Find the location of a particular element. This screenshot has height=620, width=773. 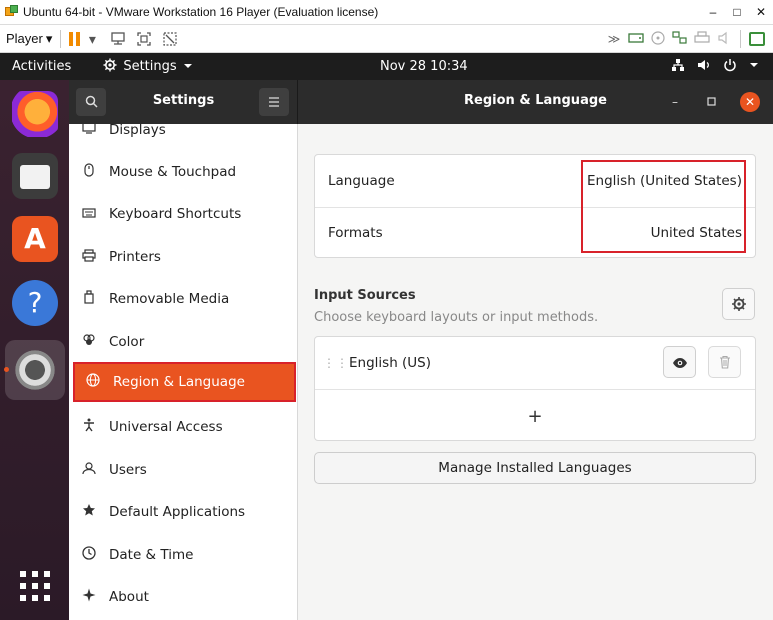

sidebar-item-keyboard-shortcuts: Keyboard Shortcuts is located at coordinates (183, 214).